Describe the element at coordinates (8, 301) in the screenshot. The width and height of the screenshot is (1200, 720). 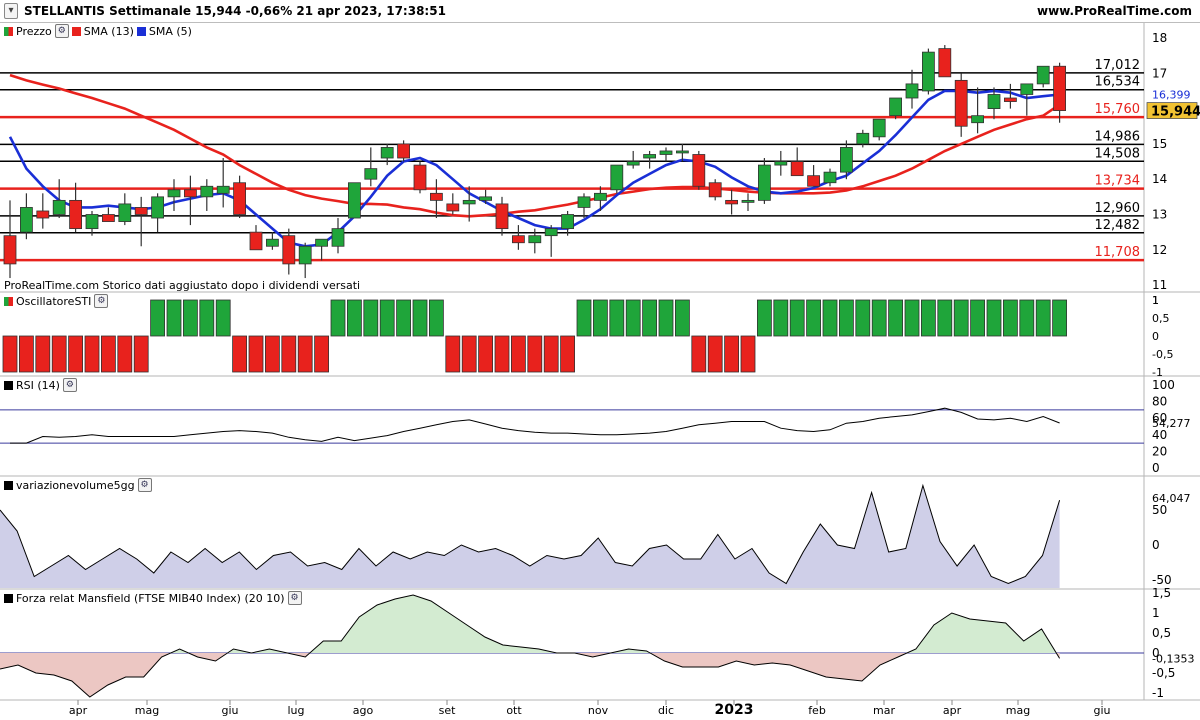
I see `osc-legend-icon` at that location.